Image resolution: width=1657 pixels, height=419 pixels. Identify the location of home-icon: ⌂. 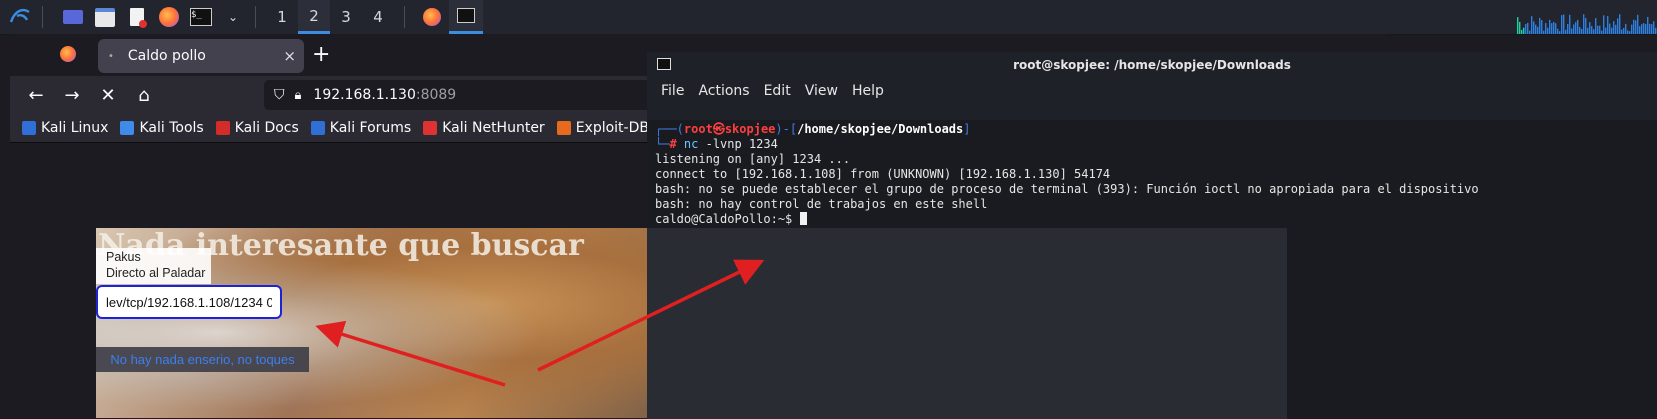
(144, 95).